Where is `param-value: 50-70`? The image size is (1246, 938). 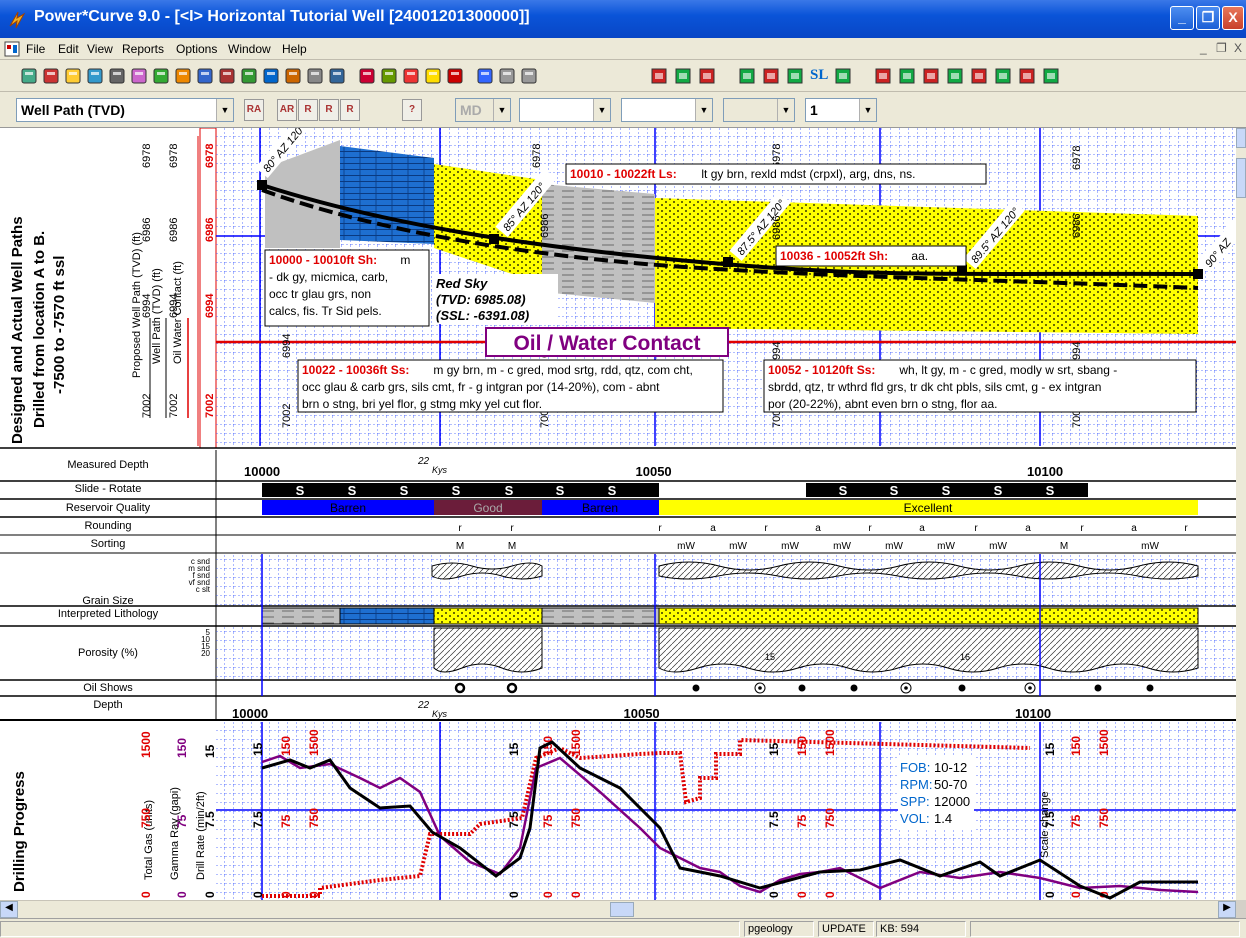 param-value: 50-70 is located at coordinates (950, 784).